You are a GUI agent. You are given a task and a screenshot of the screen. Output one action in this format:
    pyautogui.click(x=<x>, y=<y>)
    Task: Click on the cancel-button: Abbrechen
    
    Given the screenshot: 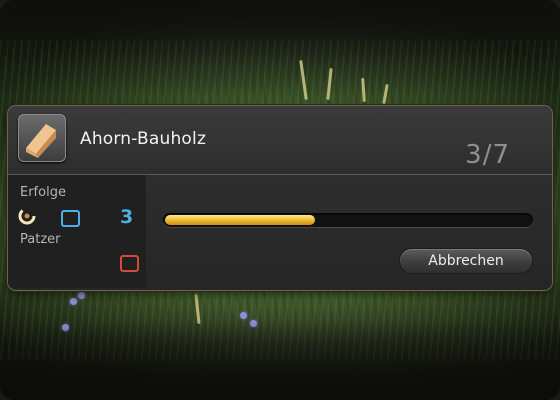 What is the action you would take?
    pyautogui.click(x=466, y=261)
    